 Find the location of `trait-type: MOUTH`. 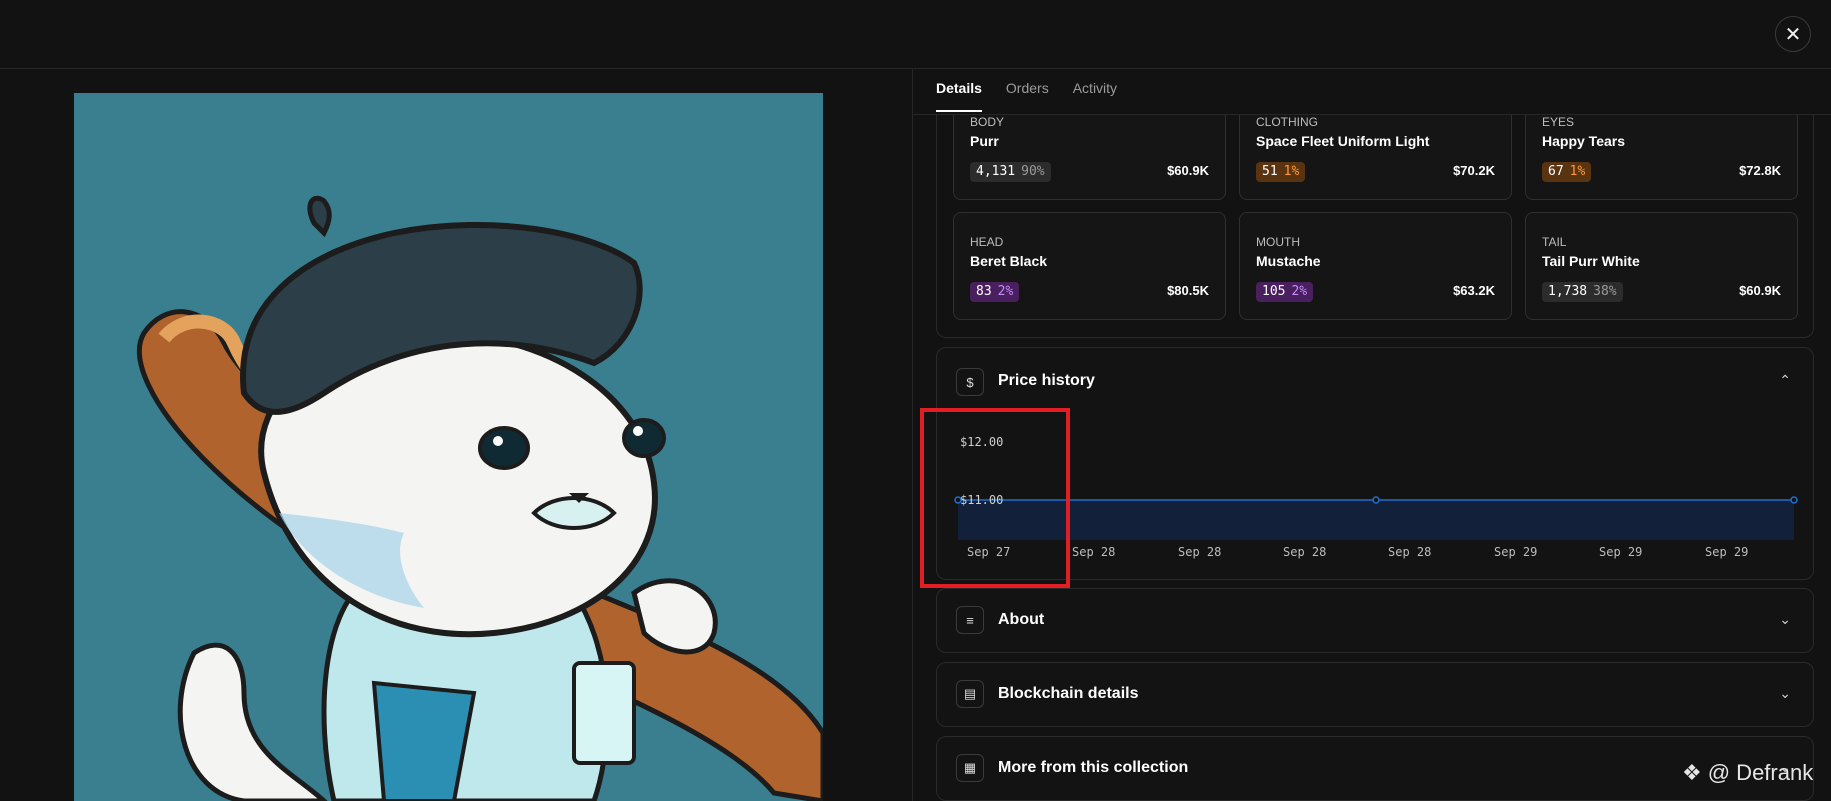

trait-type: MOUTH is located at coordinates (1278, 242).